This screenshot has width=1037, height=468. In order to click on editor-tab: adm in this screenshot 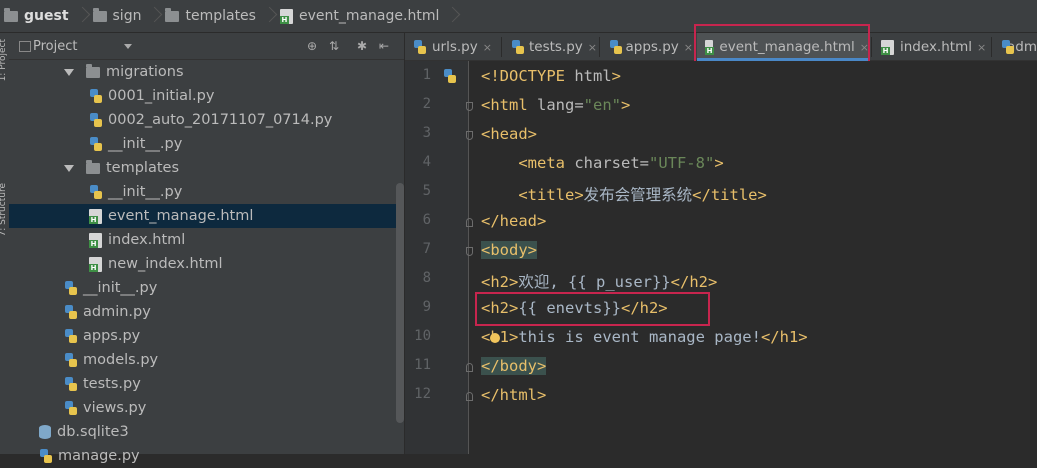, I will do `click(1015, 47)`.